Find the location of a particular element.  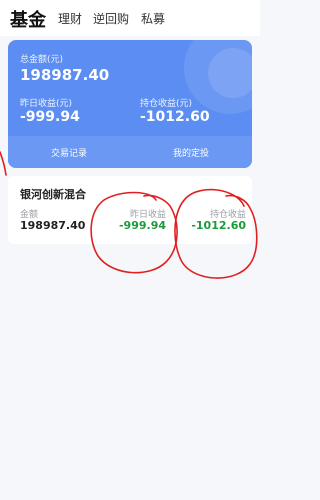

fund-holding-income-value: -1012.60 is located at coordinates (218, 225).